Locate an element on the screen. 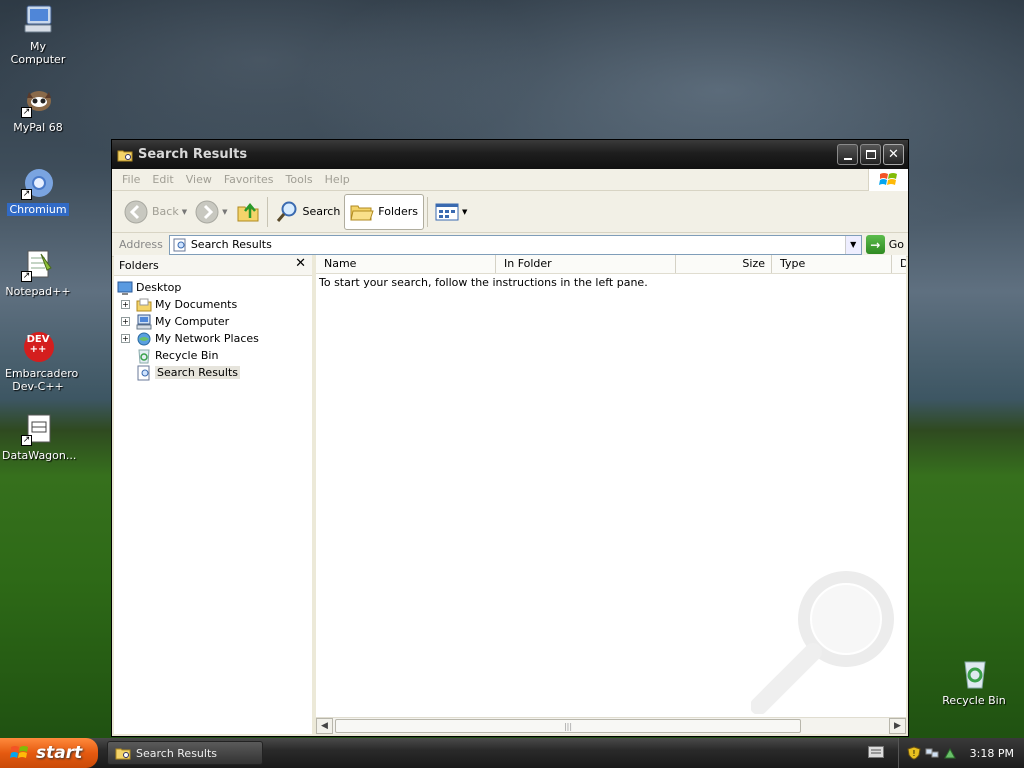 This screenshot has width=1024, height=768. minimize-button is located at coordinates (847, 154).